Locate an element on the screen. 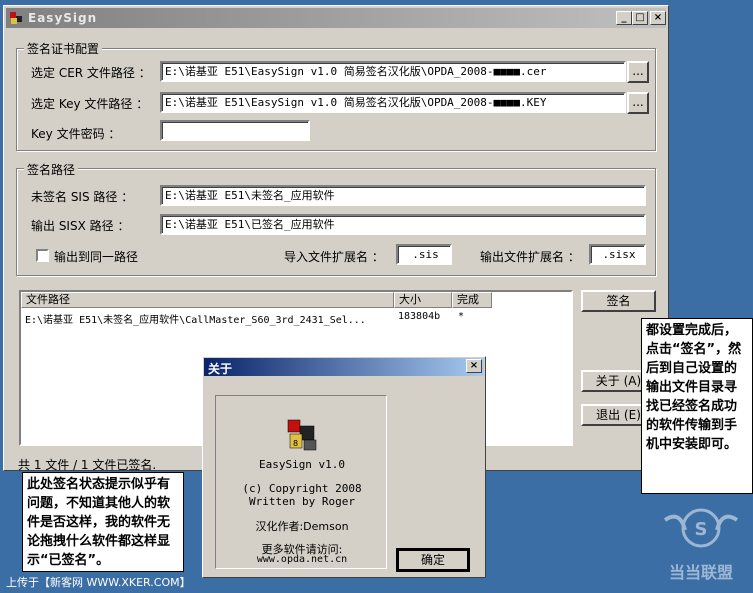 The image size is (753, 593). close-button: × is located at coordinates (658, 18).